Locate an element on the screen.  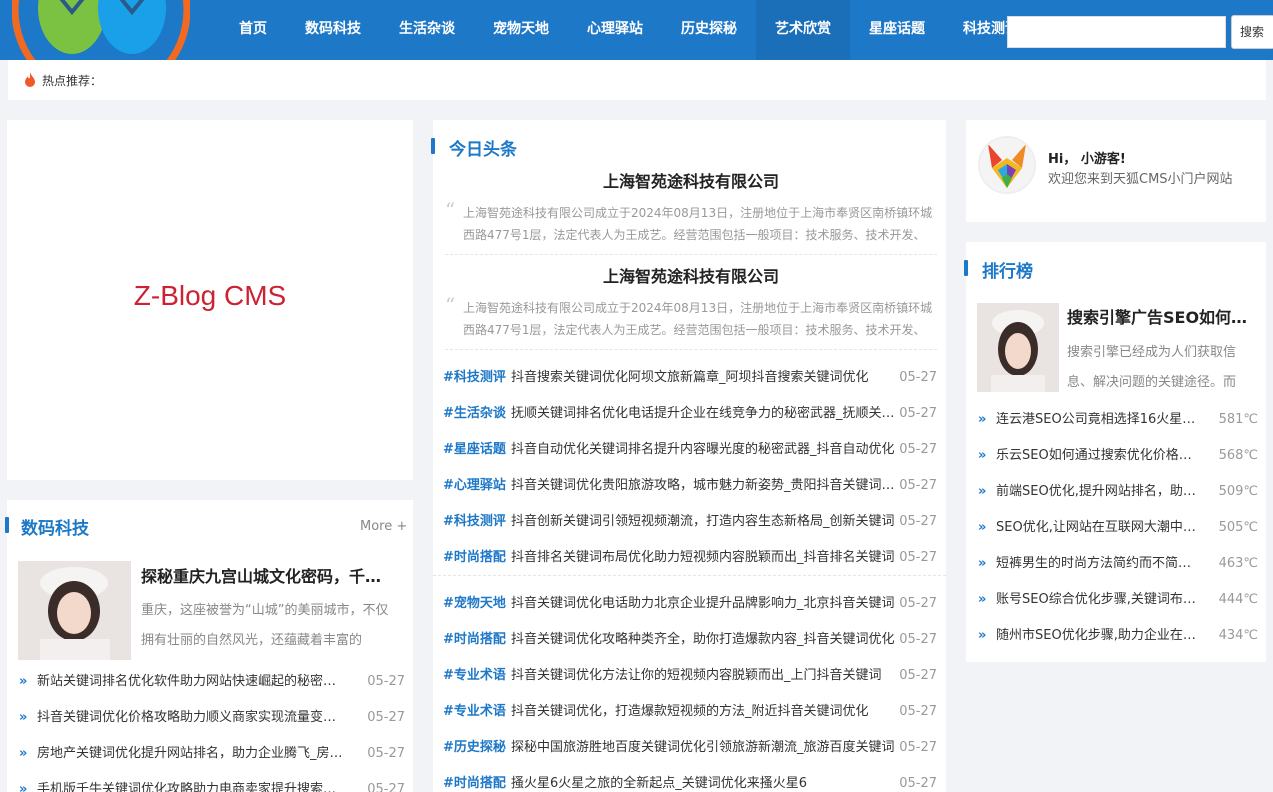
news-row: #时尚搭配 搔火星6火星之旅的全新起点_关键词优化来搔火星6 05-27 is located at coordinates (690, 779).